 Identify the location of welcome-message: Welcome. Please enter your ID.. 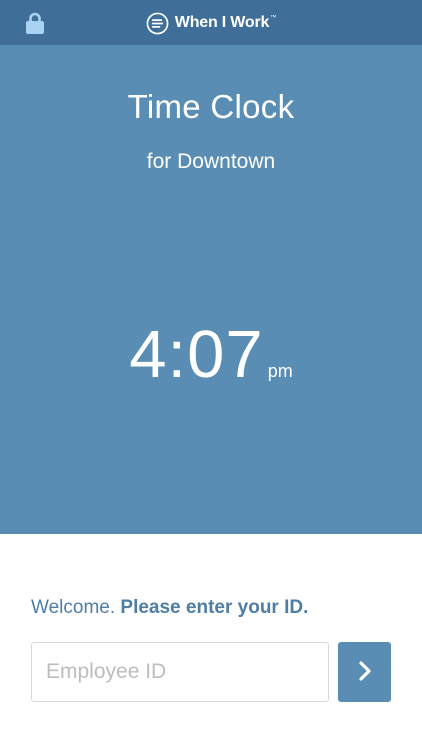
(169, 608).